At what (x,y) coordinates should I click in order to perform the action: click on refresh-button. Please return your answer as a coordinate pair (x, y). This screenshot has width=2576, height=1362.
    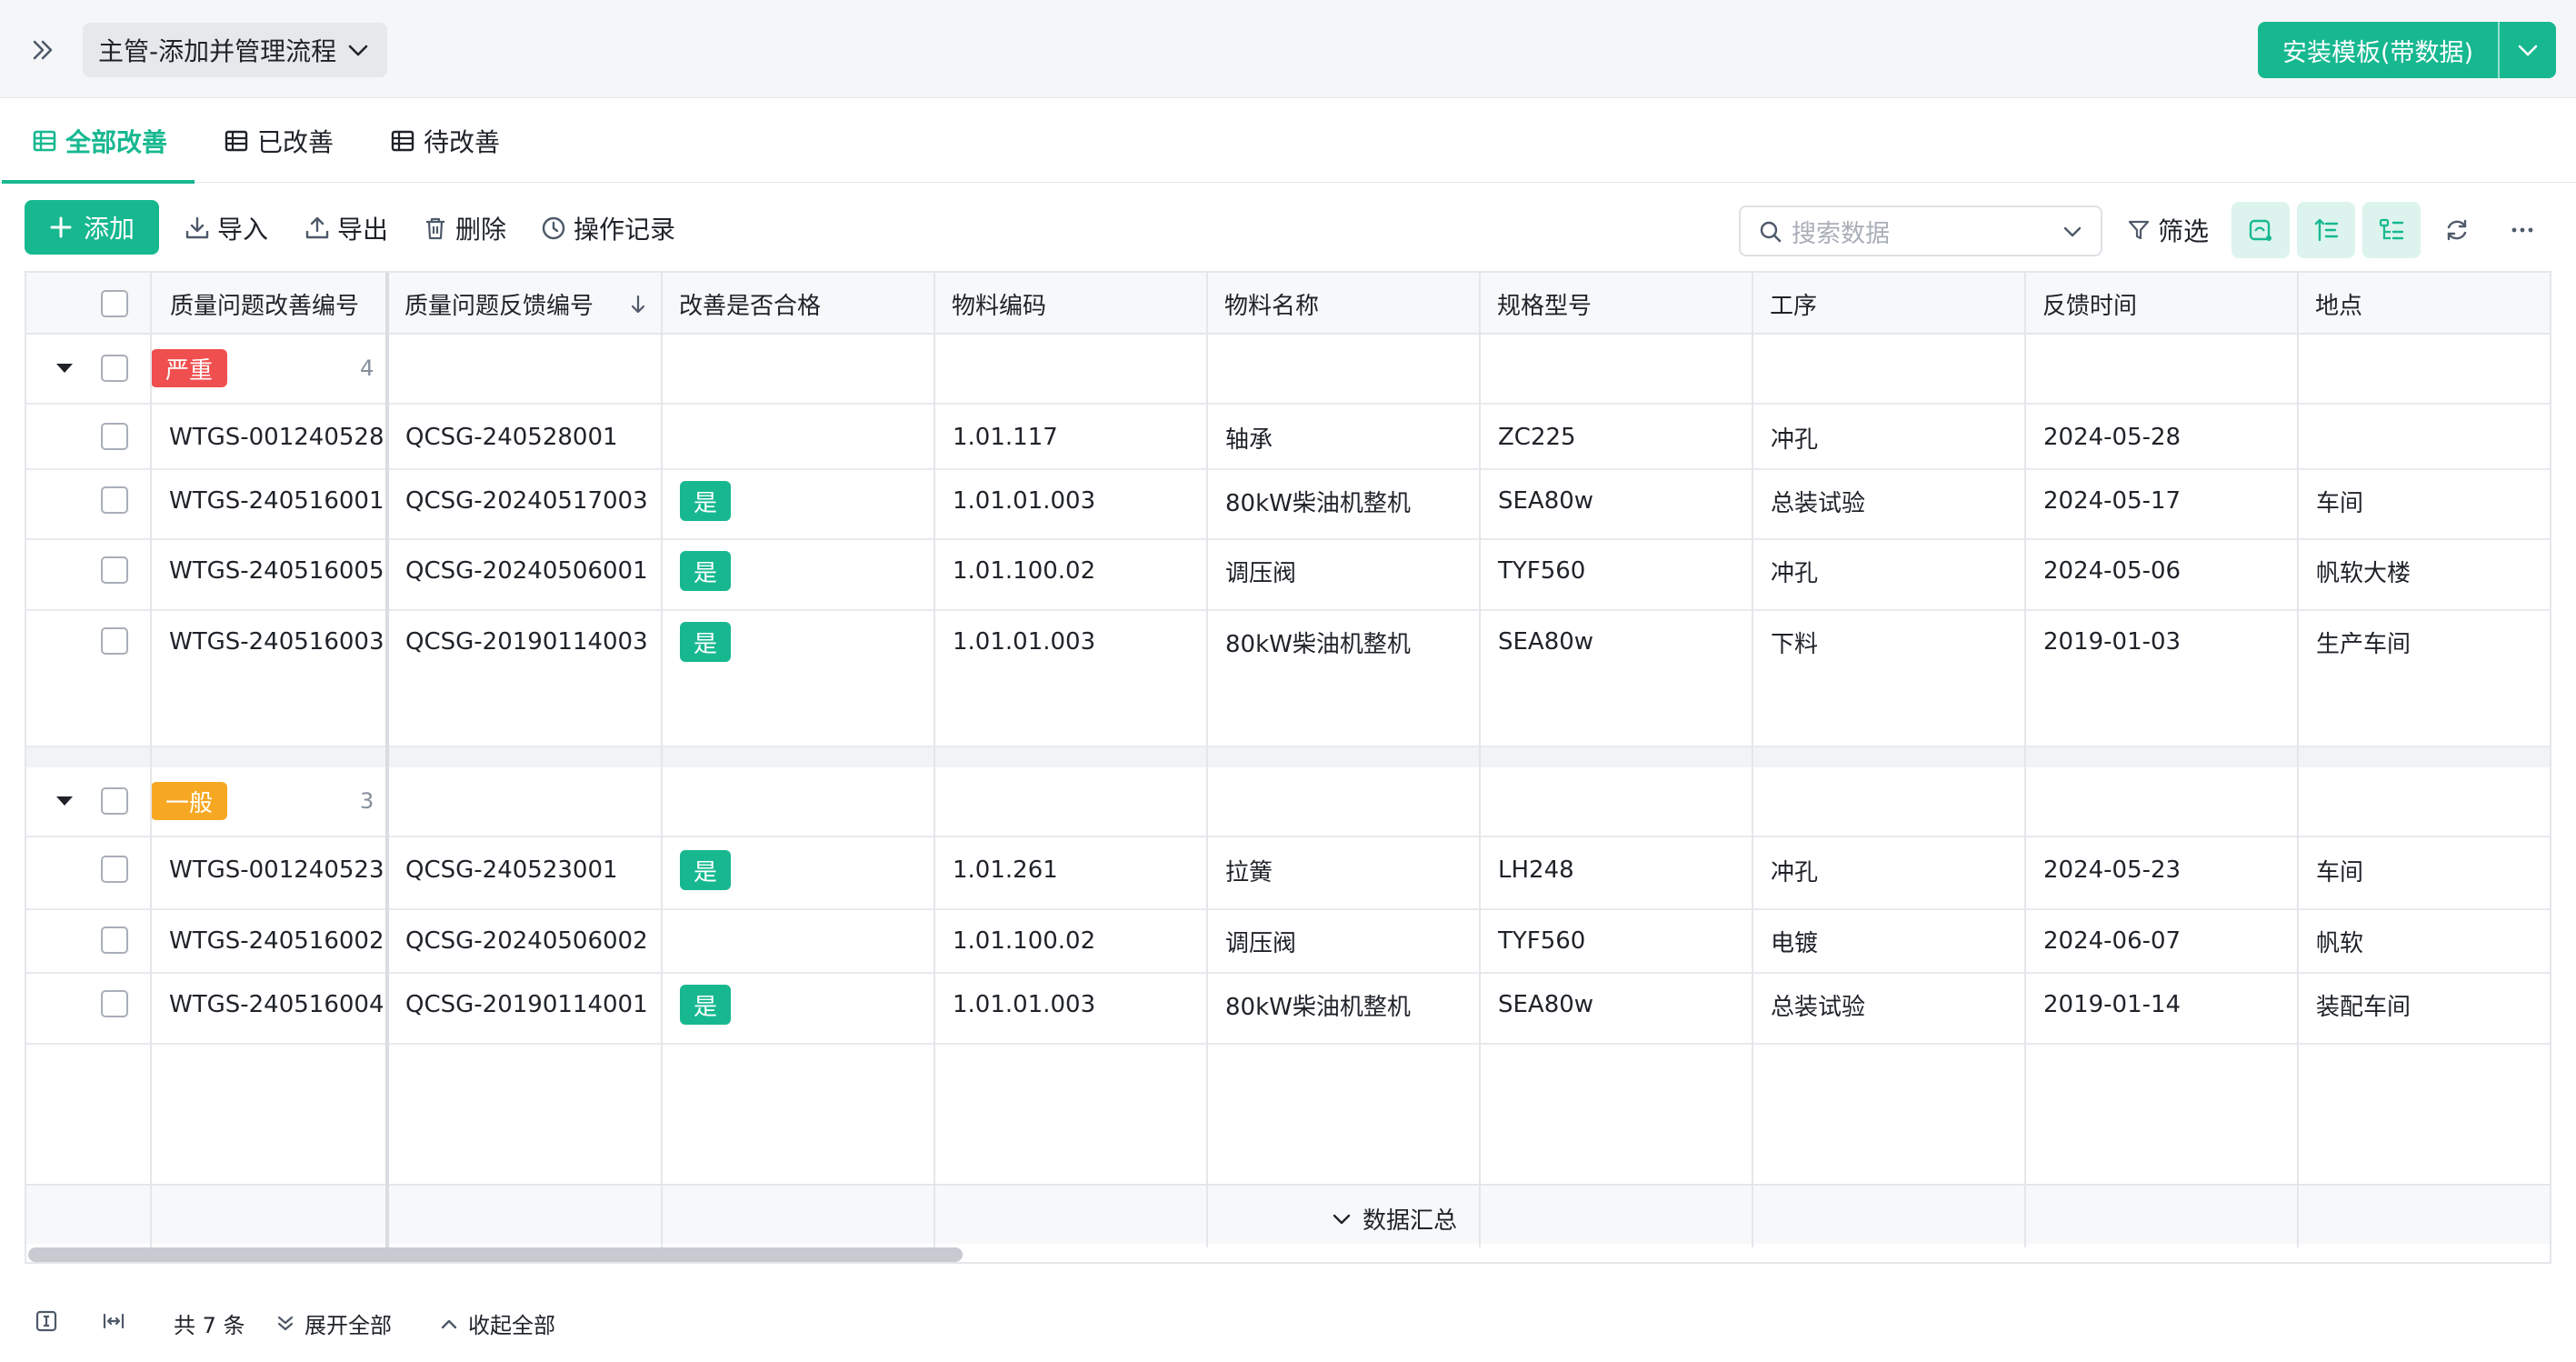
    Looking at the image, I should click on (2457, 230).